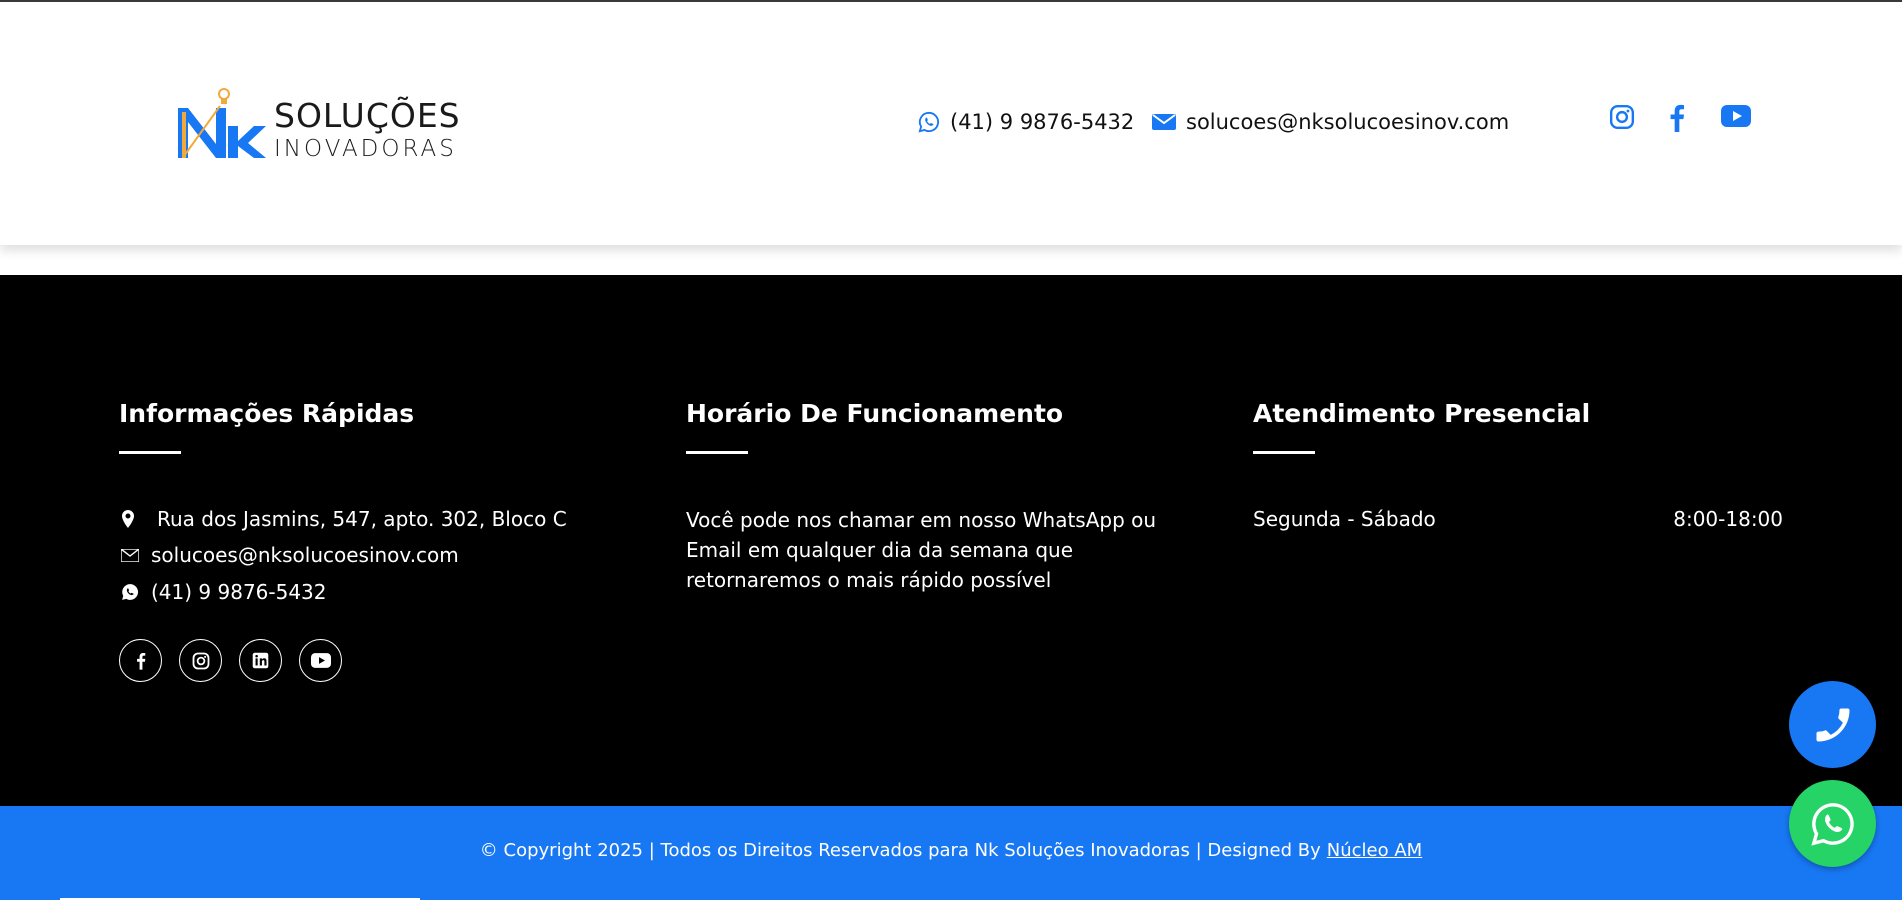 The height and width of the screenshot is (900, 1902). I want to click on header-email-text: solucoes@nksolucoesinov.com, so click(1348, 122).